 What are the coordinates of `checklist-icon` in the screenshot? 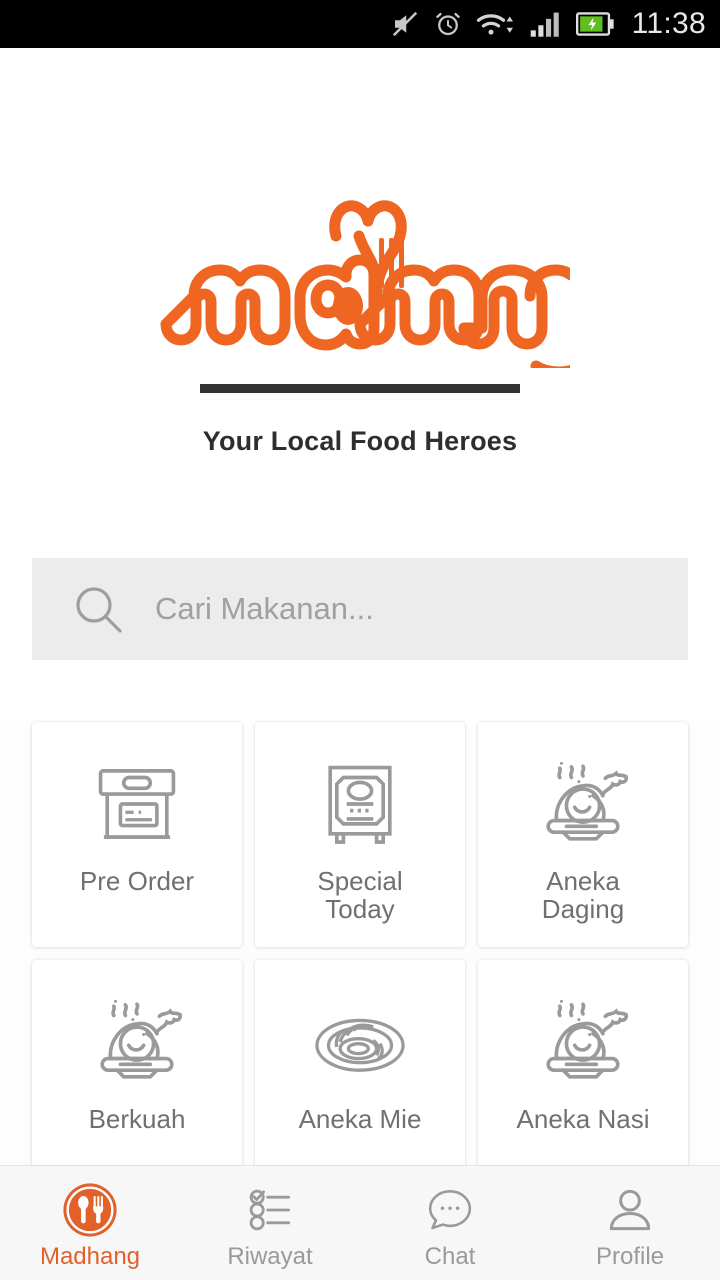 It's located at (270, 1210).